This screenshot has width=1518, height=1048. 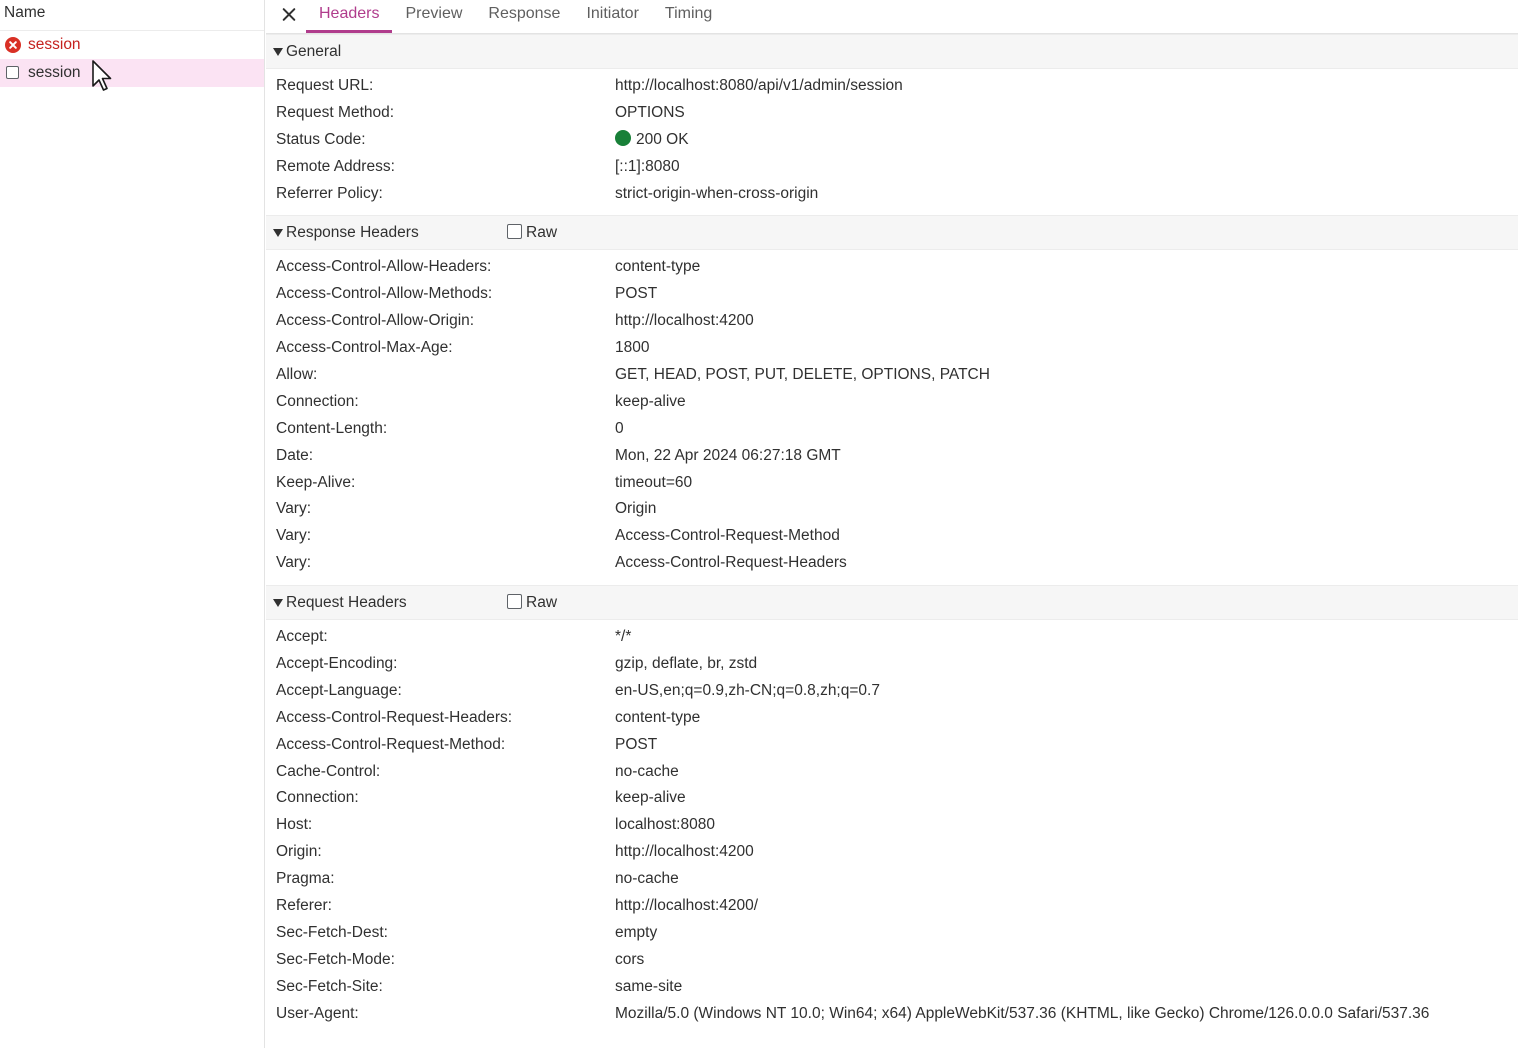 I want to click on header-key: Access-Control-Max-Age:, so click(x=364, y=348).